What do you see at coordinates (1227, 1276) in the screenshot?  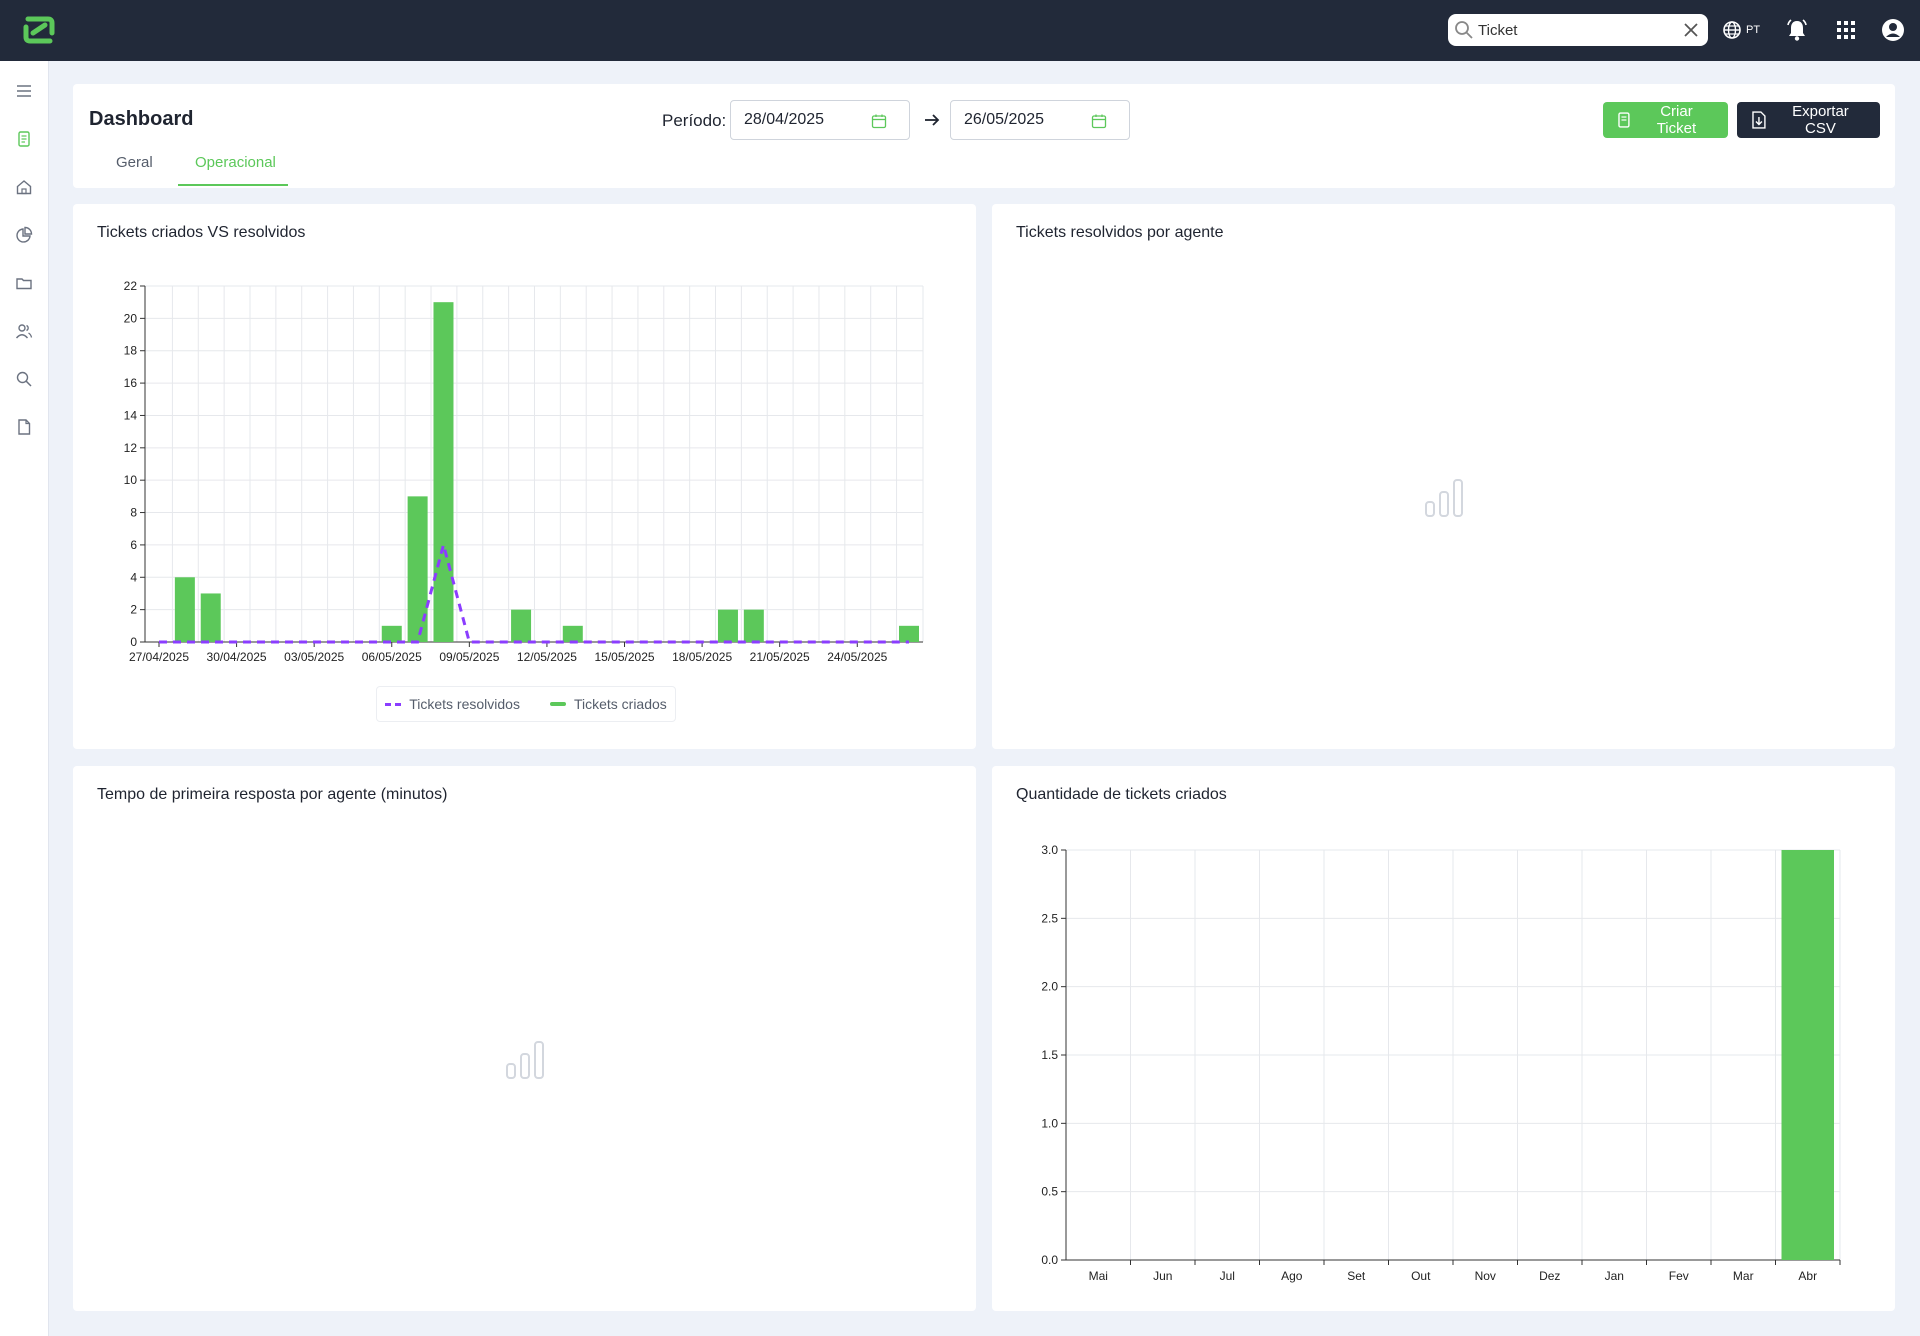 I see `x-tick-label: Jul` at bounding box center [1227, 1276].